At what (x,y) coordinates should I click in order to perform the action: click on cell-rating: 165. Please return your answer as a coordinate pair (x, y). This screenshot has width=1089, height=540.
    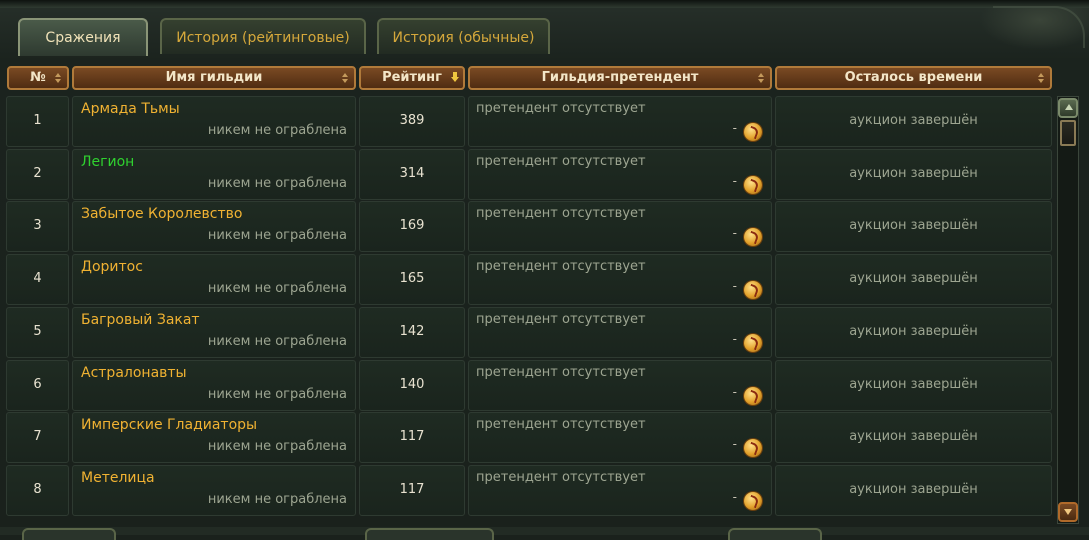
    Looking at the image, I should click on (412, 279).